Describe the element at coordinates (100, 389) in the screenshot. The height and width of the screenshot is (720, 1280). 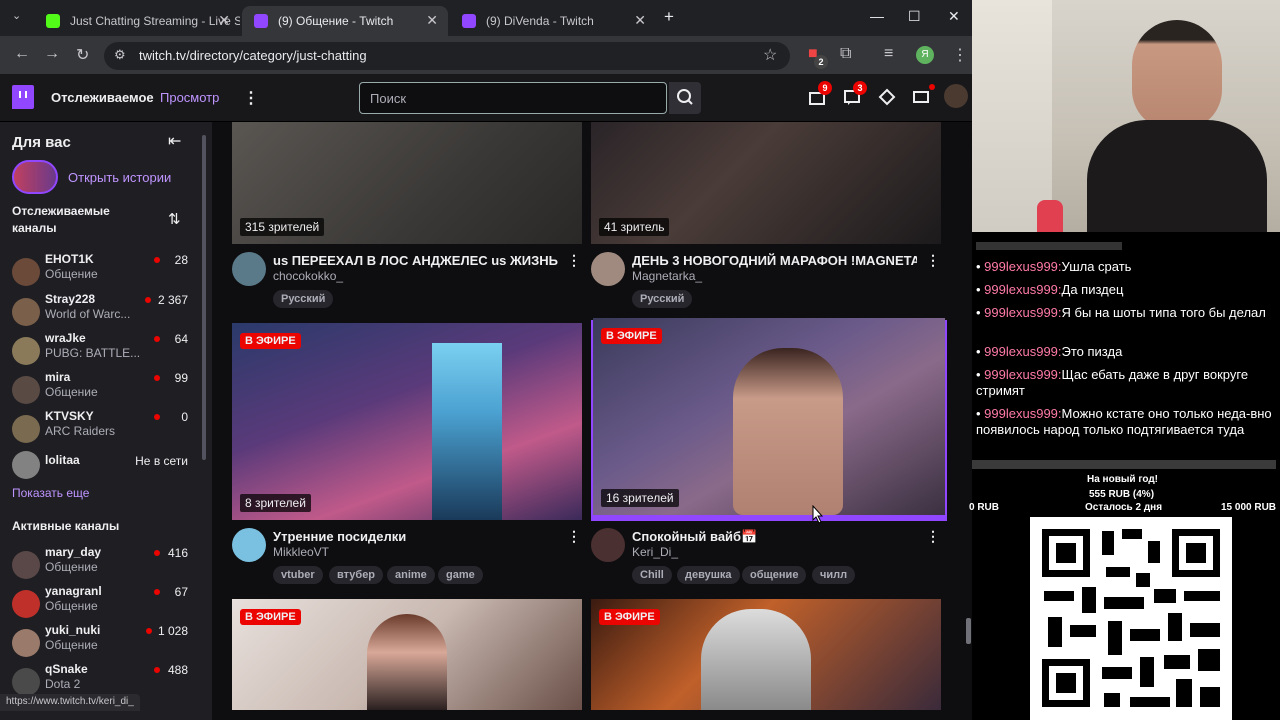
I see `sidebar-channel-mira: mira Общение 99` at that location.